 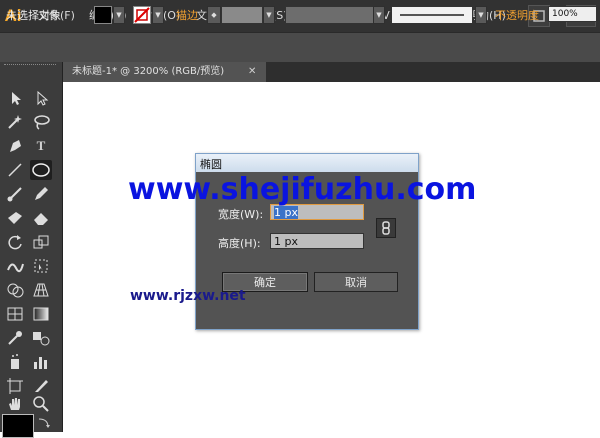 I want to click on pencil-tool, so click(x=41, y=194).